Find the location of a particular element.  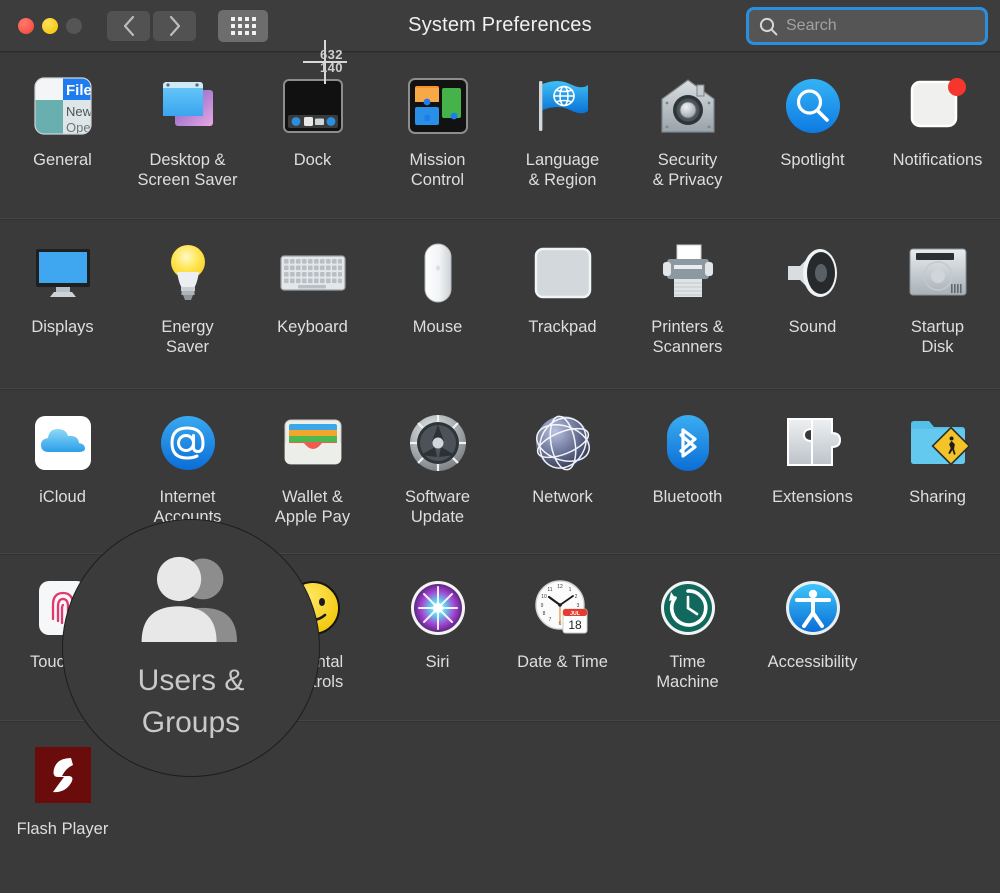

pref-spotlight: Spotlight is located at coordinates (812, 118).